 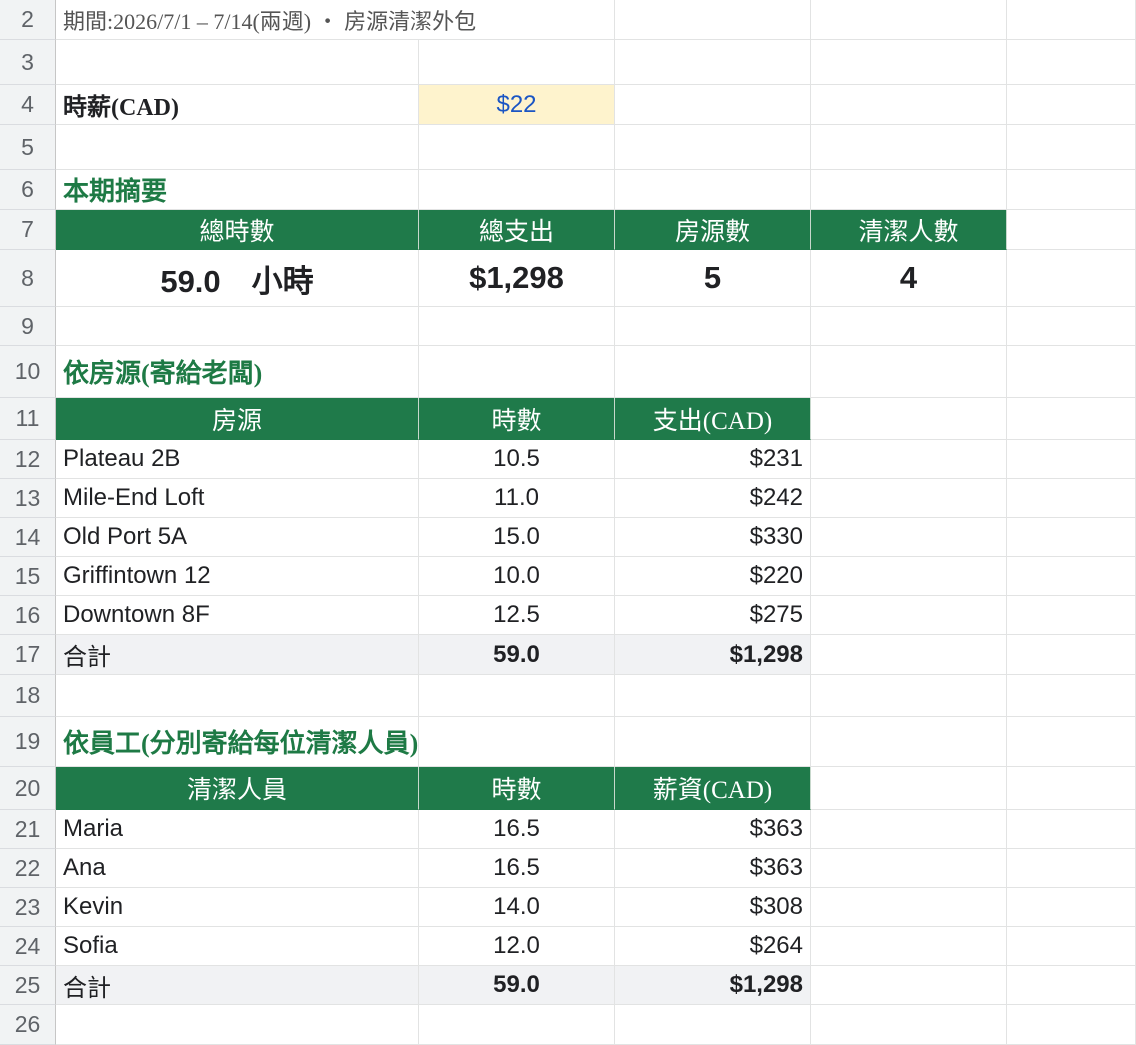 I want to click on property-name: Downtown 8F, so click(x=237, y=615).